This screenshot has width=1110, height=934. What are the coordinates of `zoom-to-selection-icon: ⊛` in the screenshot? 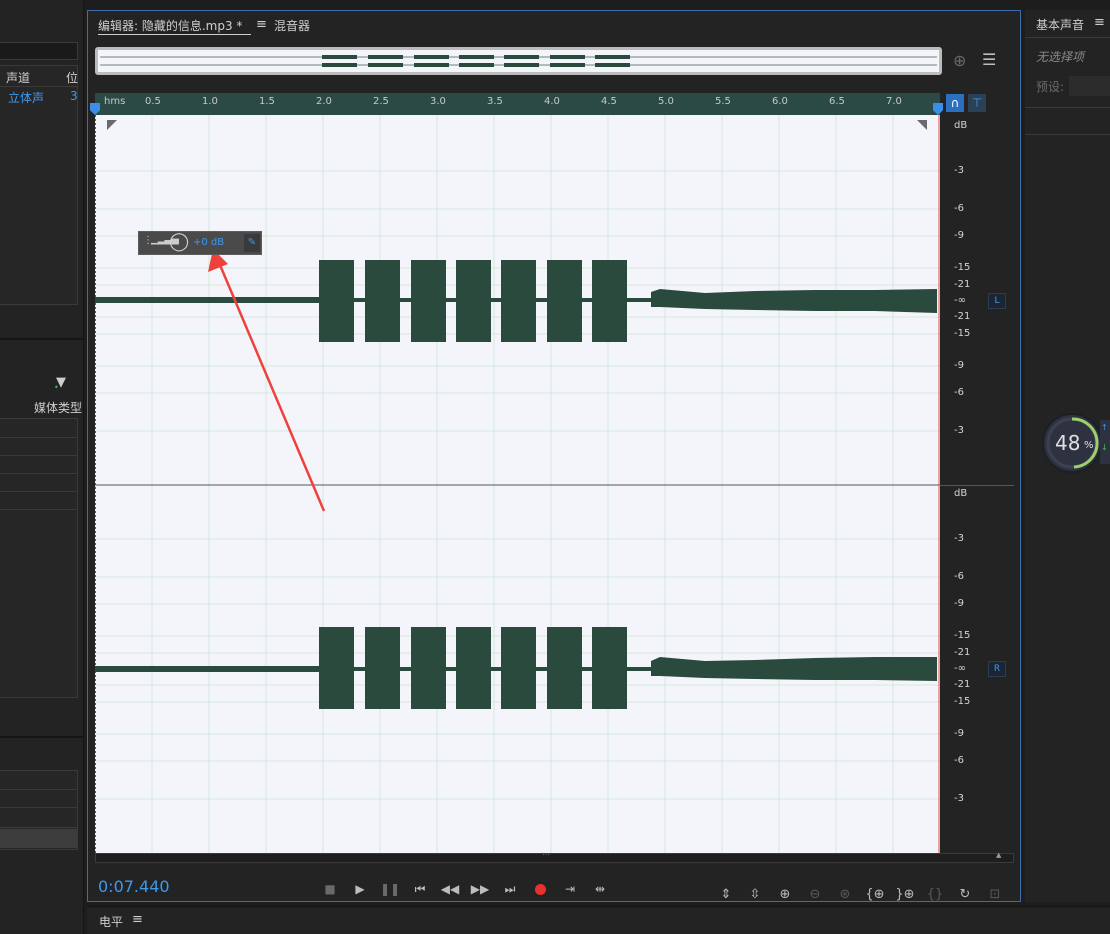 It's located at (845, 894).